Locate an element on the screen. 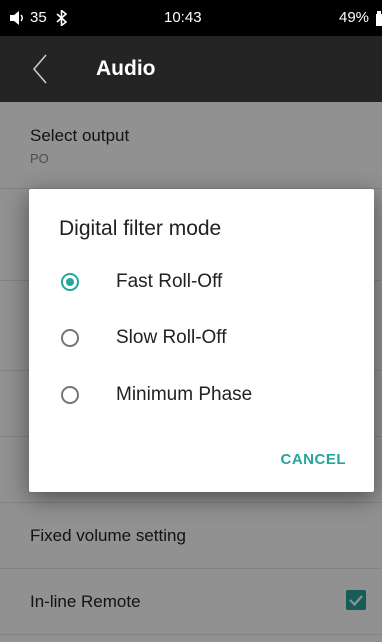  cancel-button: CANCEL is located at coordinates (314, 459).